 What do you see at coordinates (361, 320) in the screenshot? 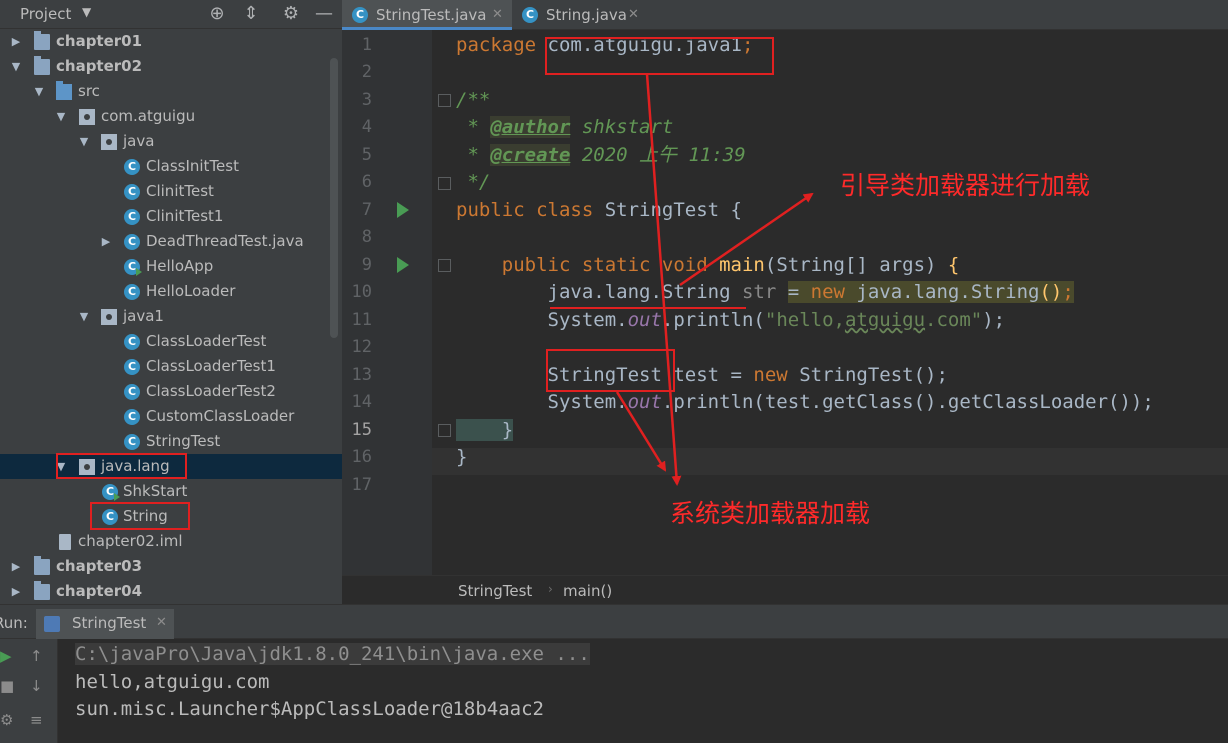
I see `line-number: 11` at bounding box center [361, 320].